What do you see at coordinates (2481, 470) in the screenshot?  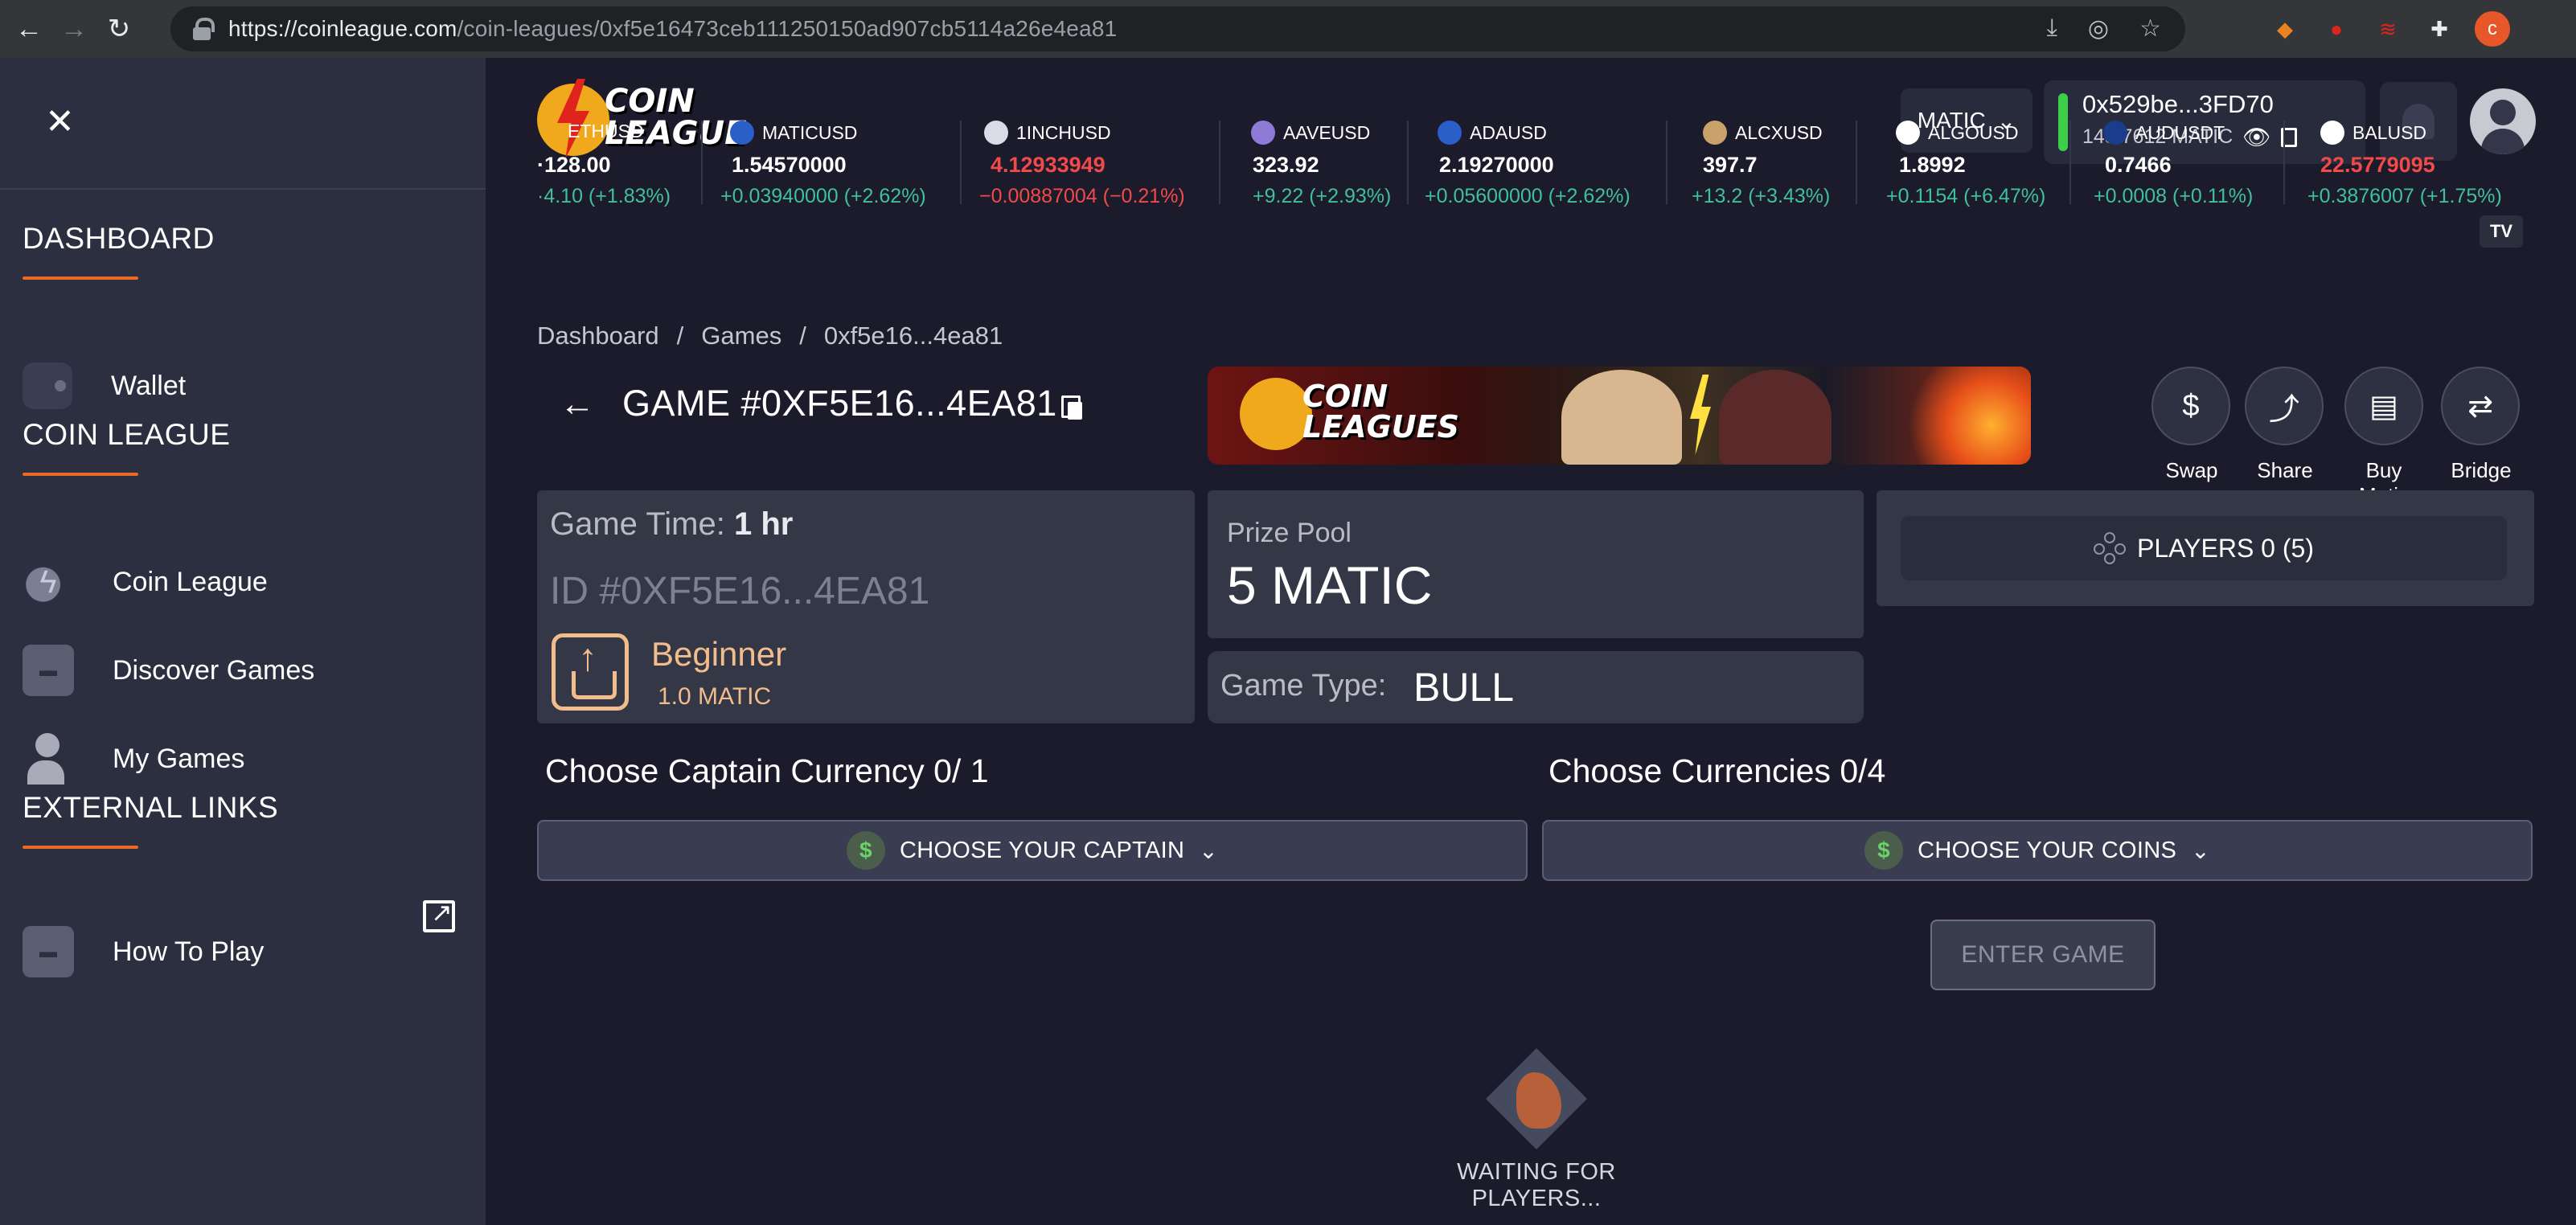 I see `action-label: Bridge` at bounding box center [2481, 470].